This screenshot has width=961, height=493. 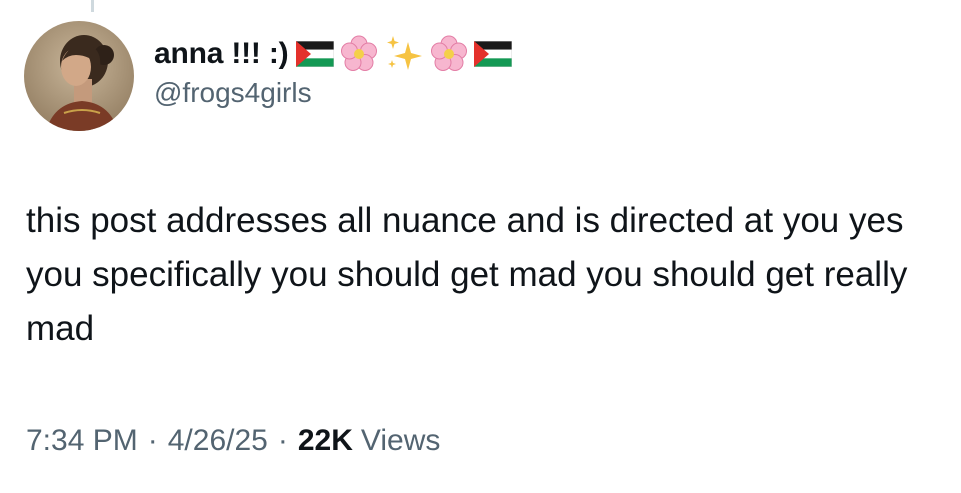 I want to click on avatar-portrait-image, so click(x=79, y=76).